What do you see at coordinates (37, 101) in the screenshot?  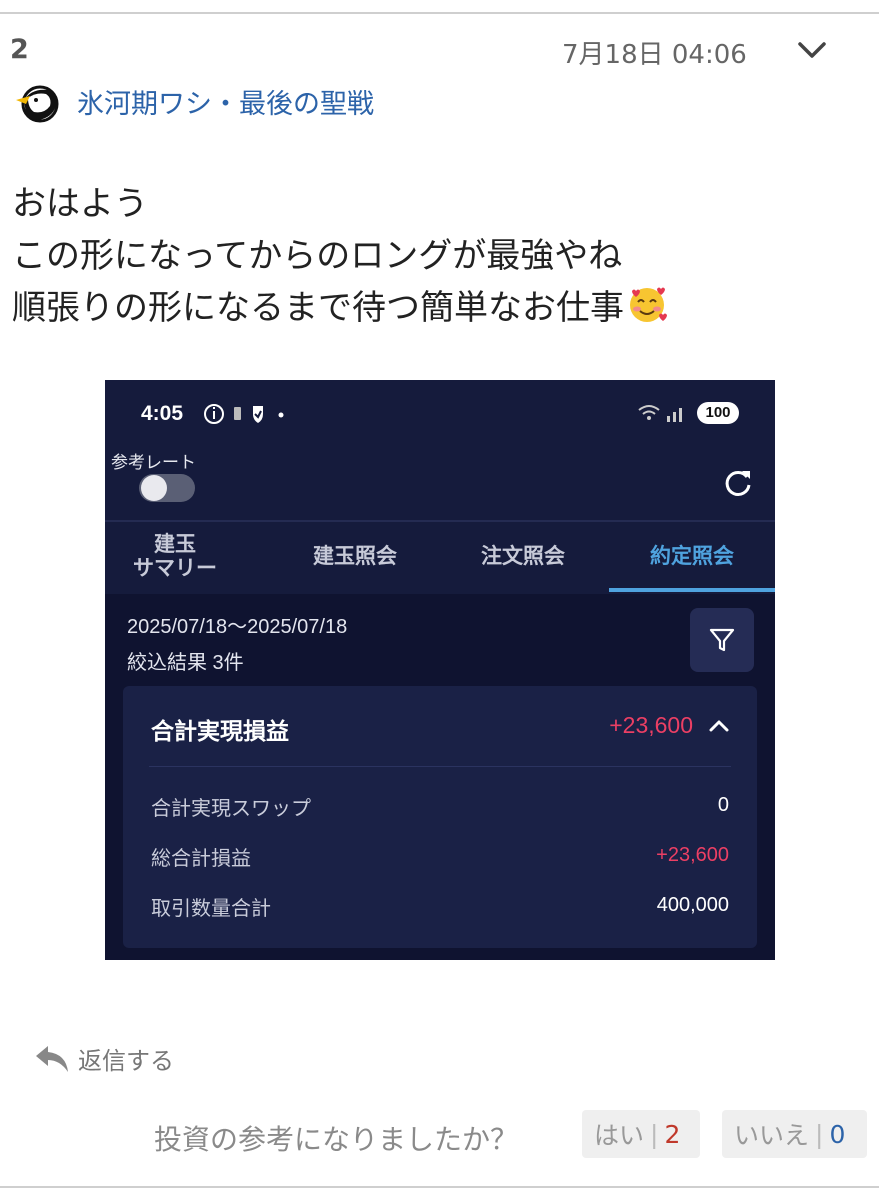 I see `author-avatar-eagle-icon` at bounding box center [37, 101].